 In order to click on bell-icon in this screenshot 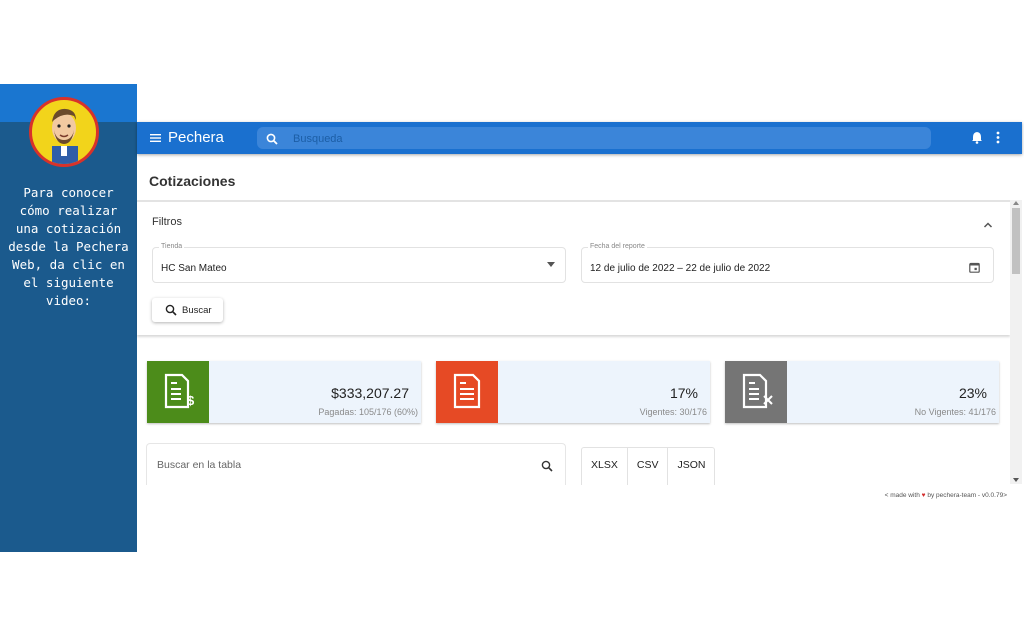, I will do `click(977, 140)`.